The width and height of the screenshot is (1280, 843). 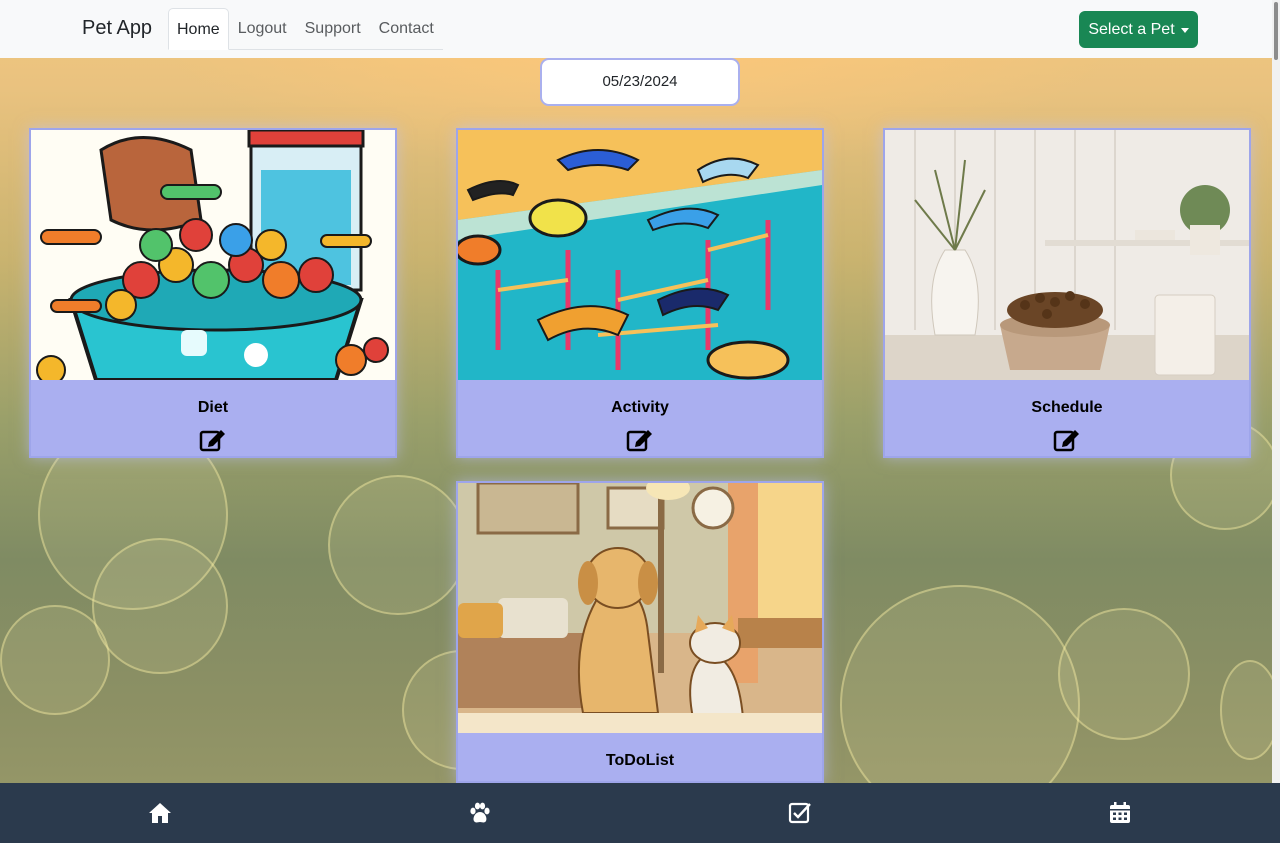 What do you see at coordinates (640, 407) in the screenshot?
I see `card-title-activity: Activity` at bounding box center [640, 407].